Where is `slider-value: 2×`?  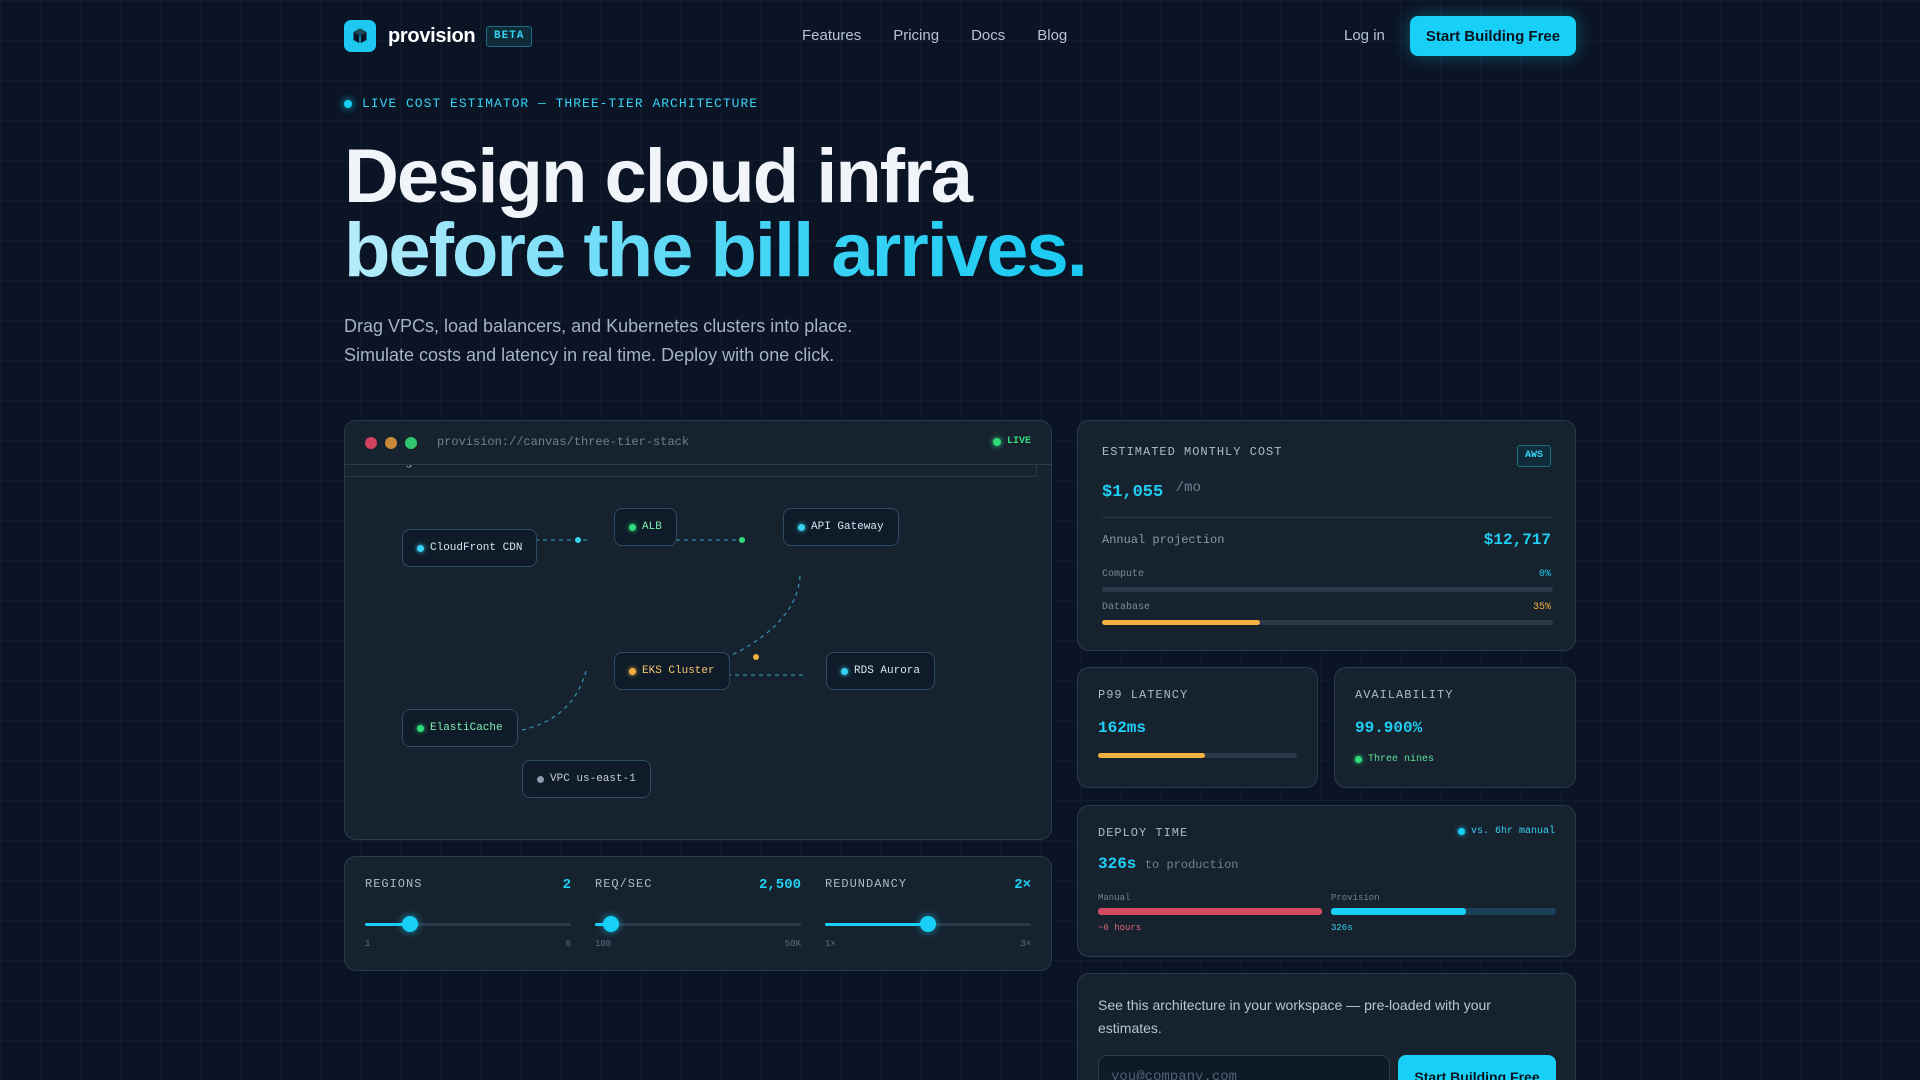 slider-value: 2× is located at coordinates (1022, 885).